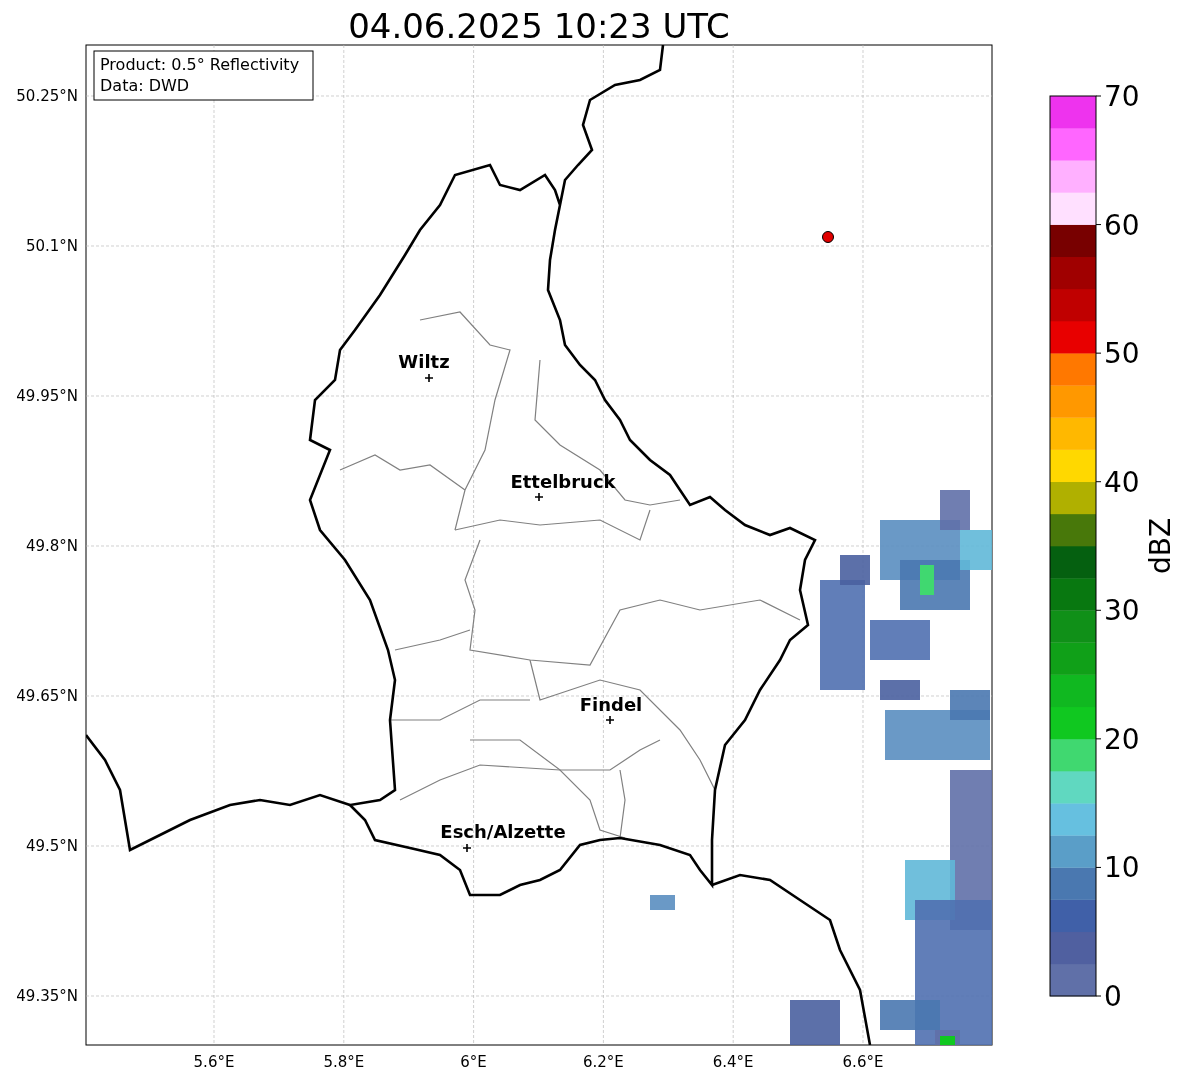 The width and height of the screenshot is (1184, 1081). Describe the element at coordinates (828, 237) in the screenshot. I see `radar-site-marker` at that location.